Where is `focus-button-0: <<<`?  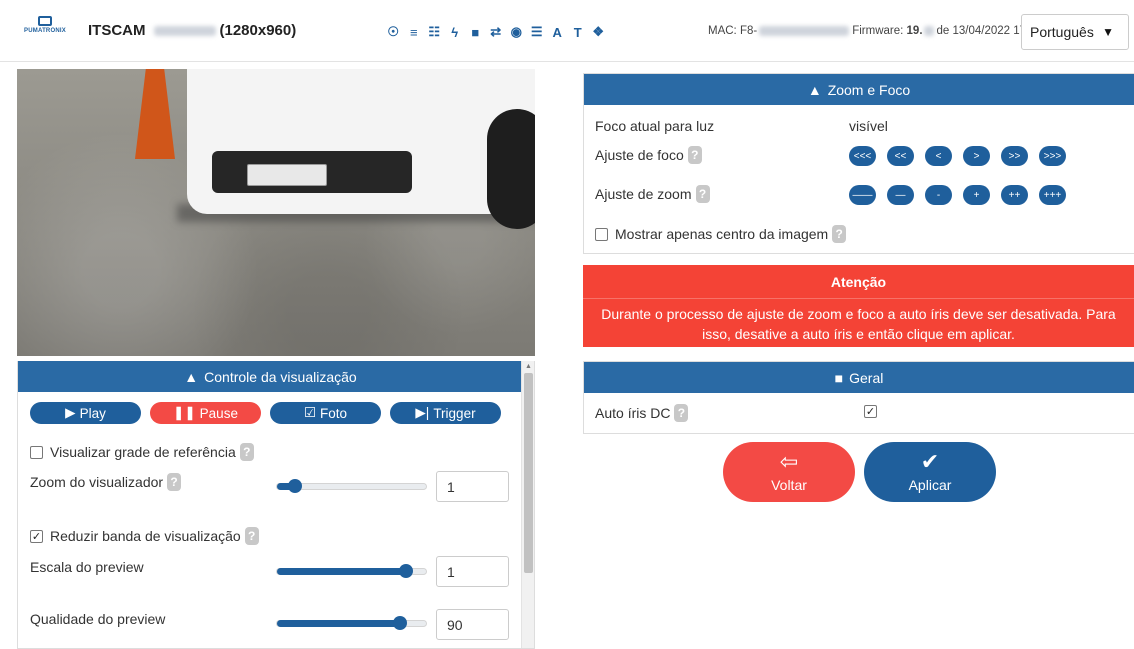 focus-button-0: <<< is located at coordinates (862, 156).